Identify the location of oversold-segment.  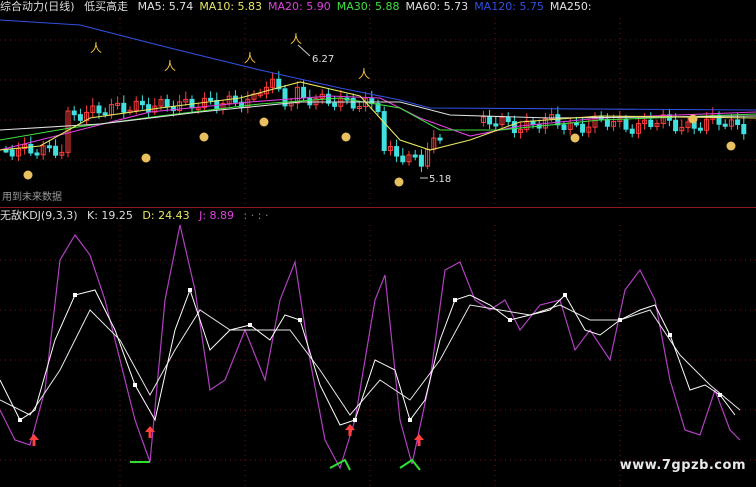
(340, 464).